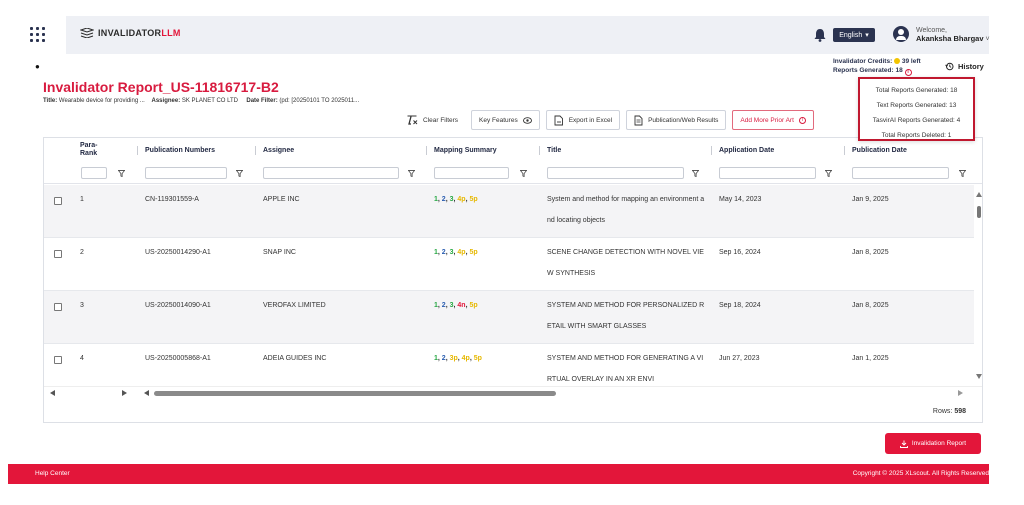 This screenshot has height=505, width=1024. I want to click on mapping-claim-token: 3p, so click(454, 358).